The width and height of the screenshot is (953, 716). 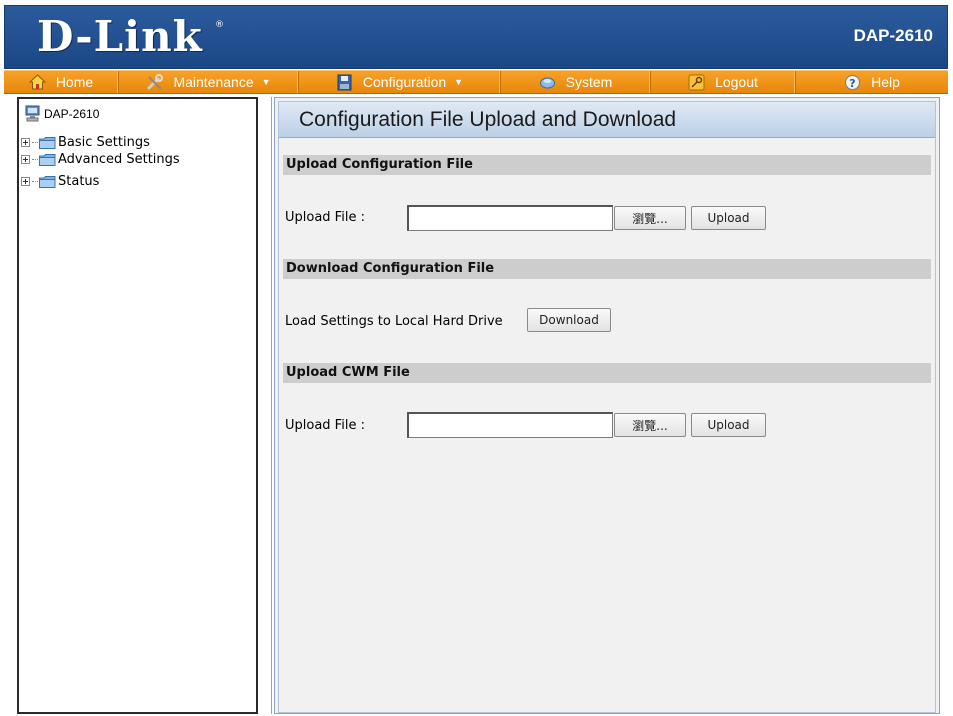 I want to click on upload-config-file-field, so click(x=510, y=218).